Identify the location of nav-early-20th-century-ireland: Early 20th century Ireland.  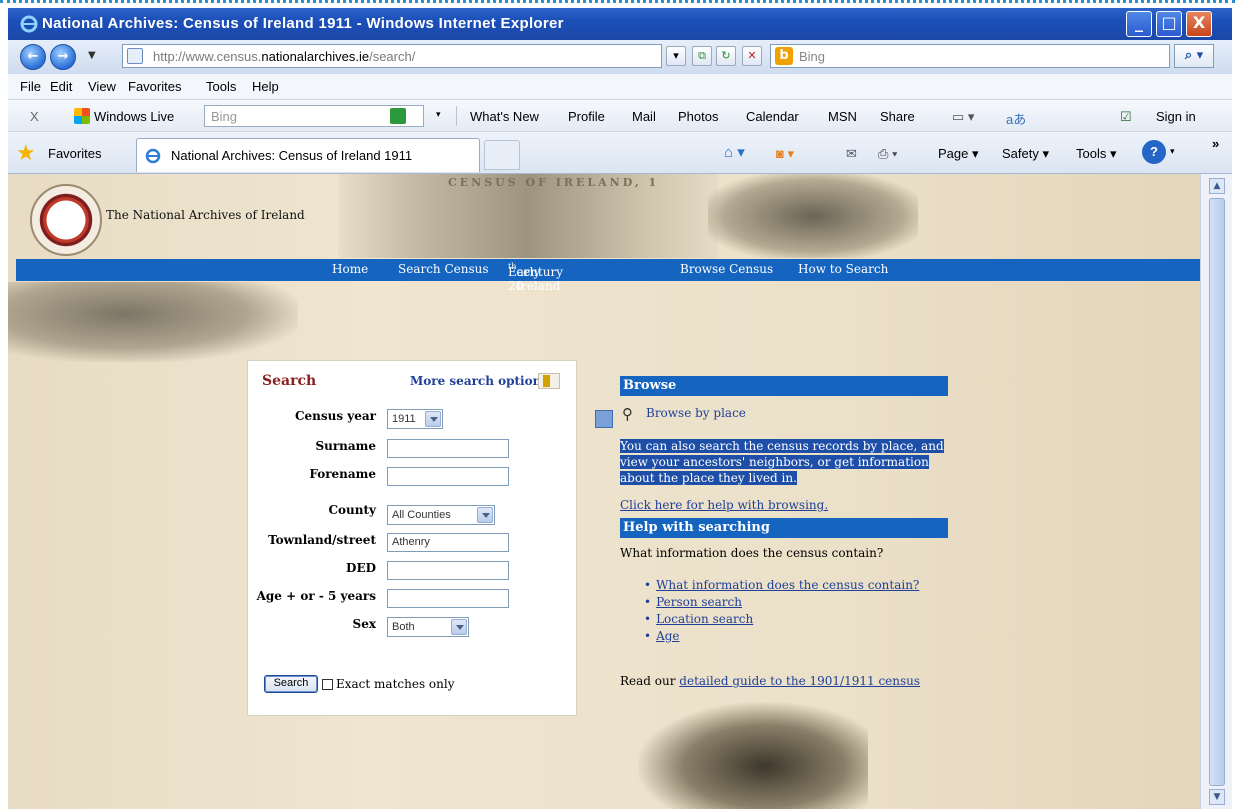
(535, 277).